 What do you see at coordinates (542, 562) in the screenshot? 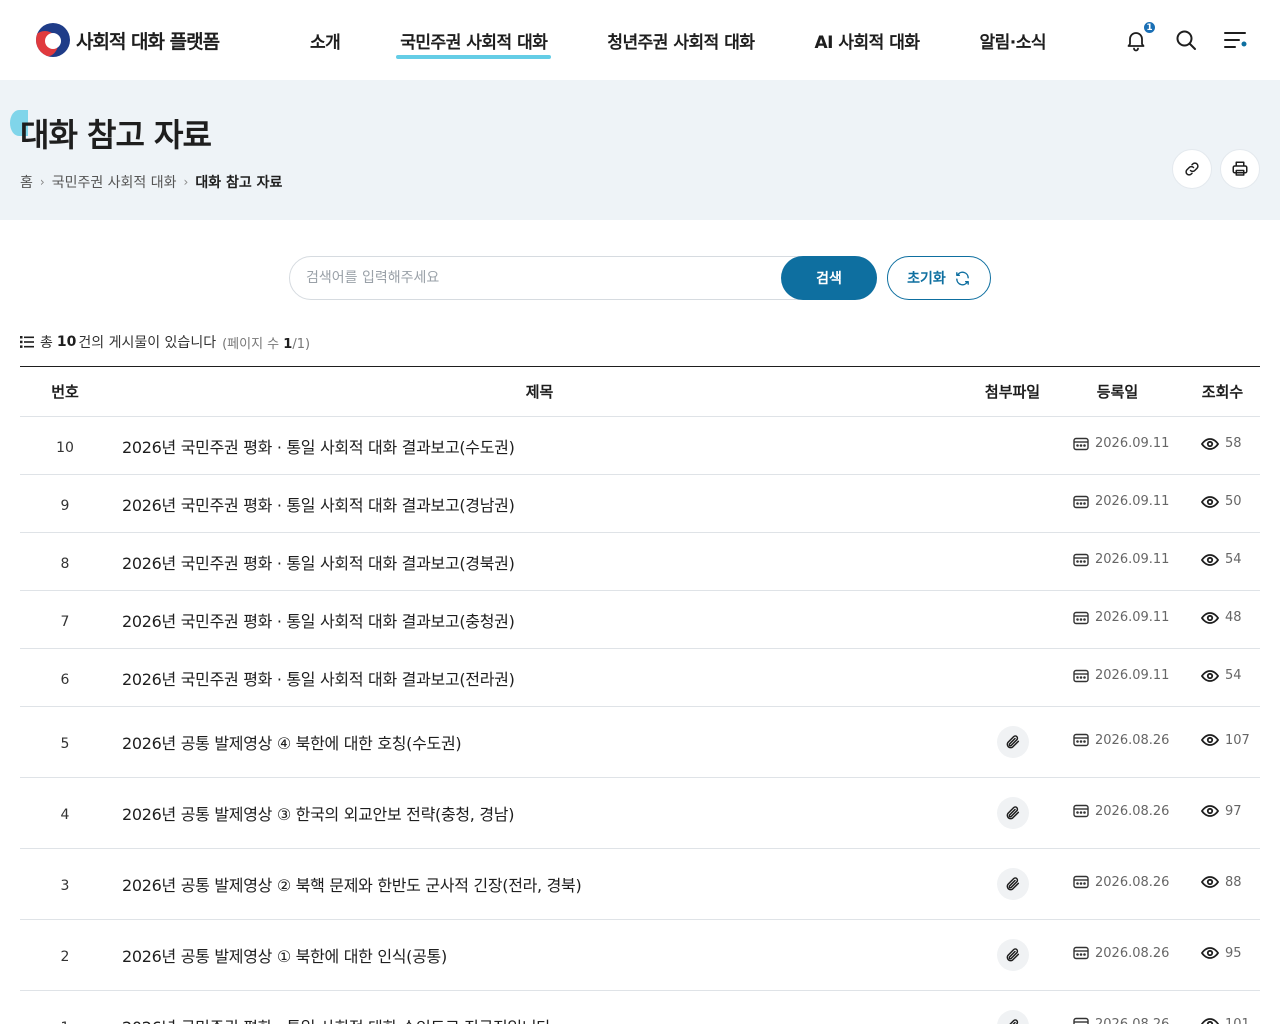
I see `row-title-link: 2026년 국민주권 평화 · 통일 사회적 대화 결과보고(경북권)` at bounding box center [542, 562].